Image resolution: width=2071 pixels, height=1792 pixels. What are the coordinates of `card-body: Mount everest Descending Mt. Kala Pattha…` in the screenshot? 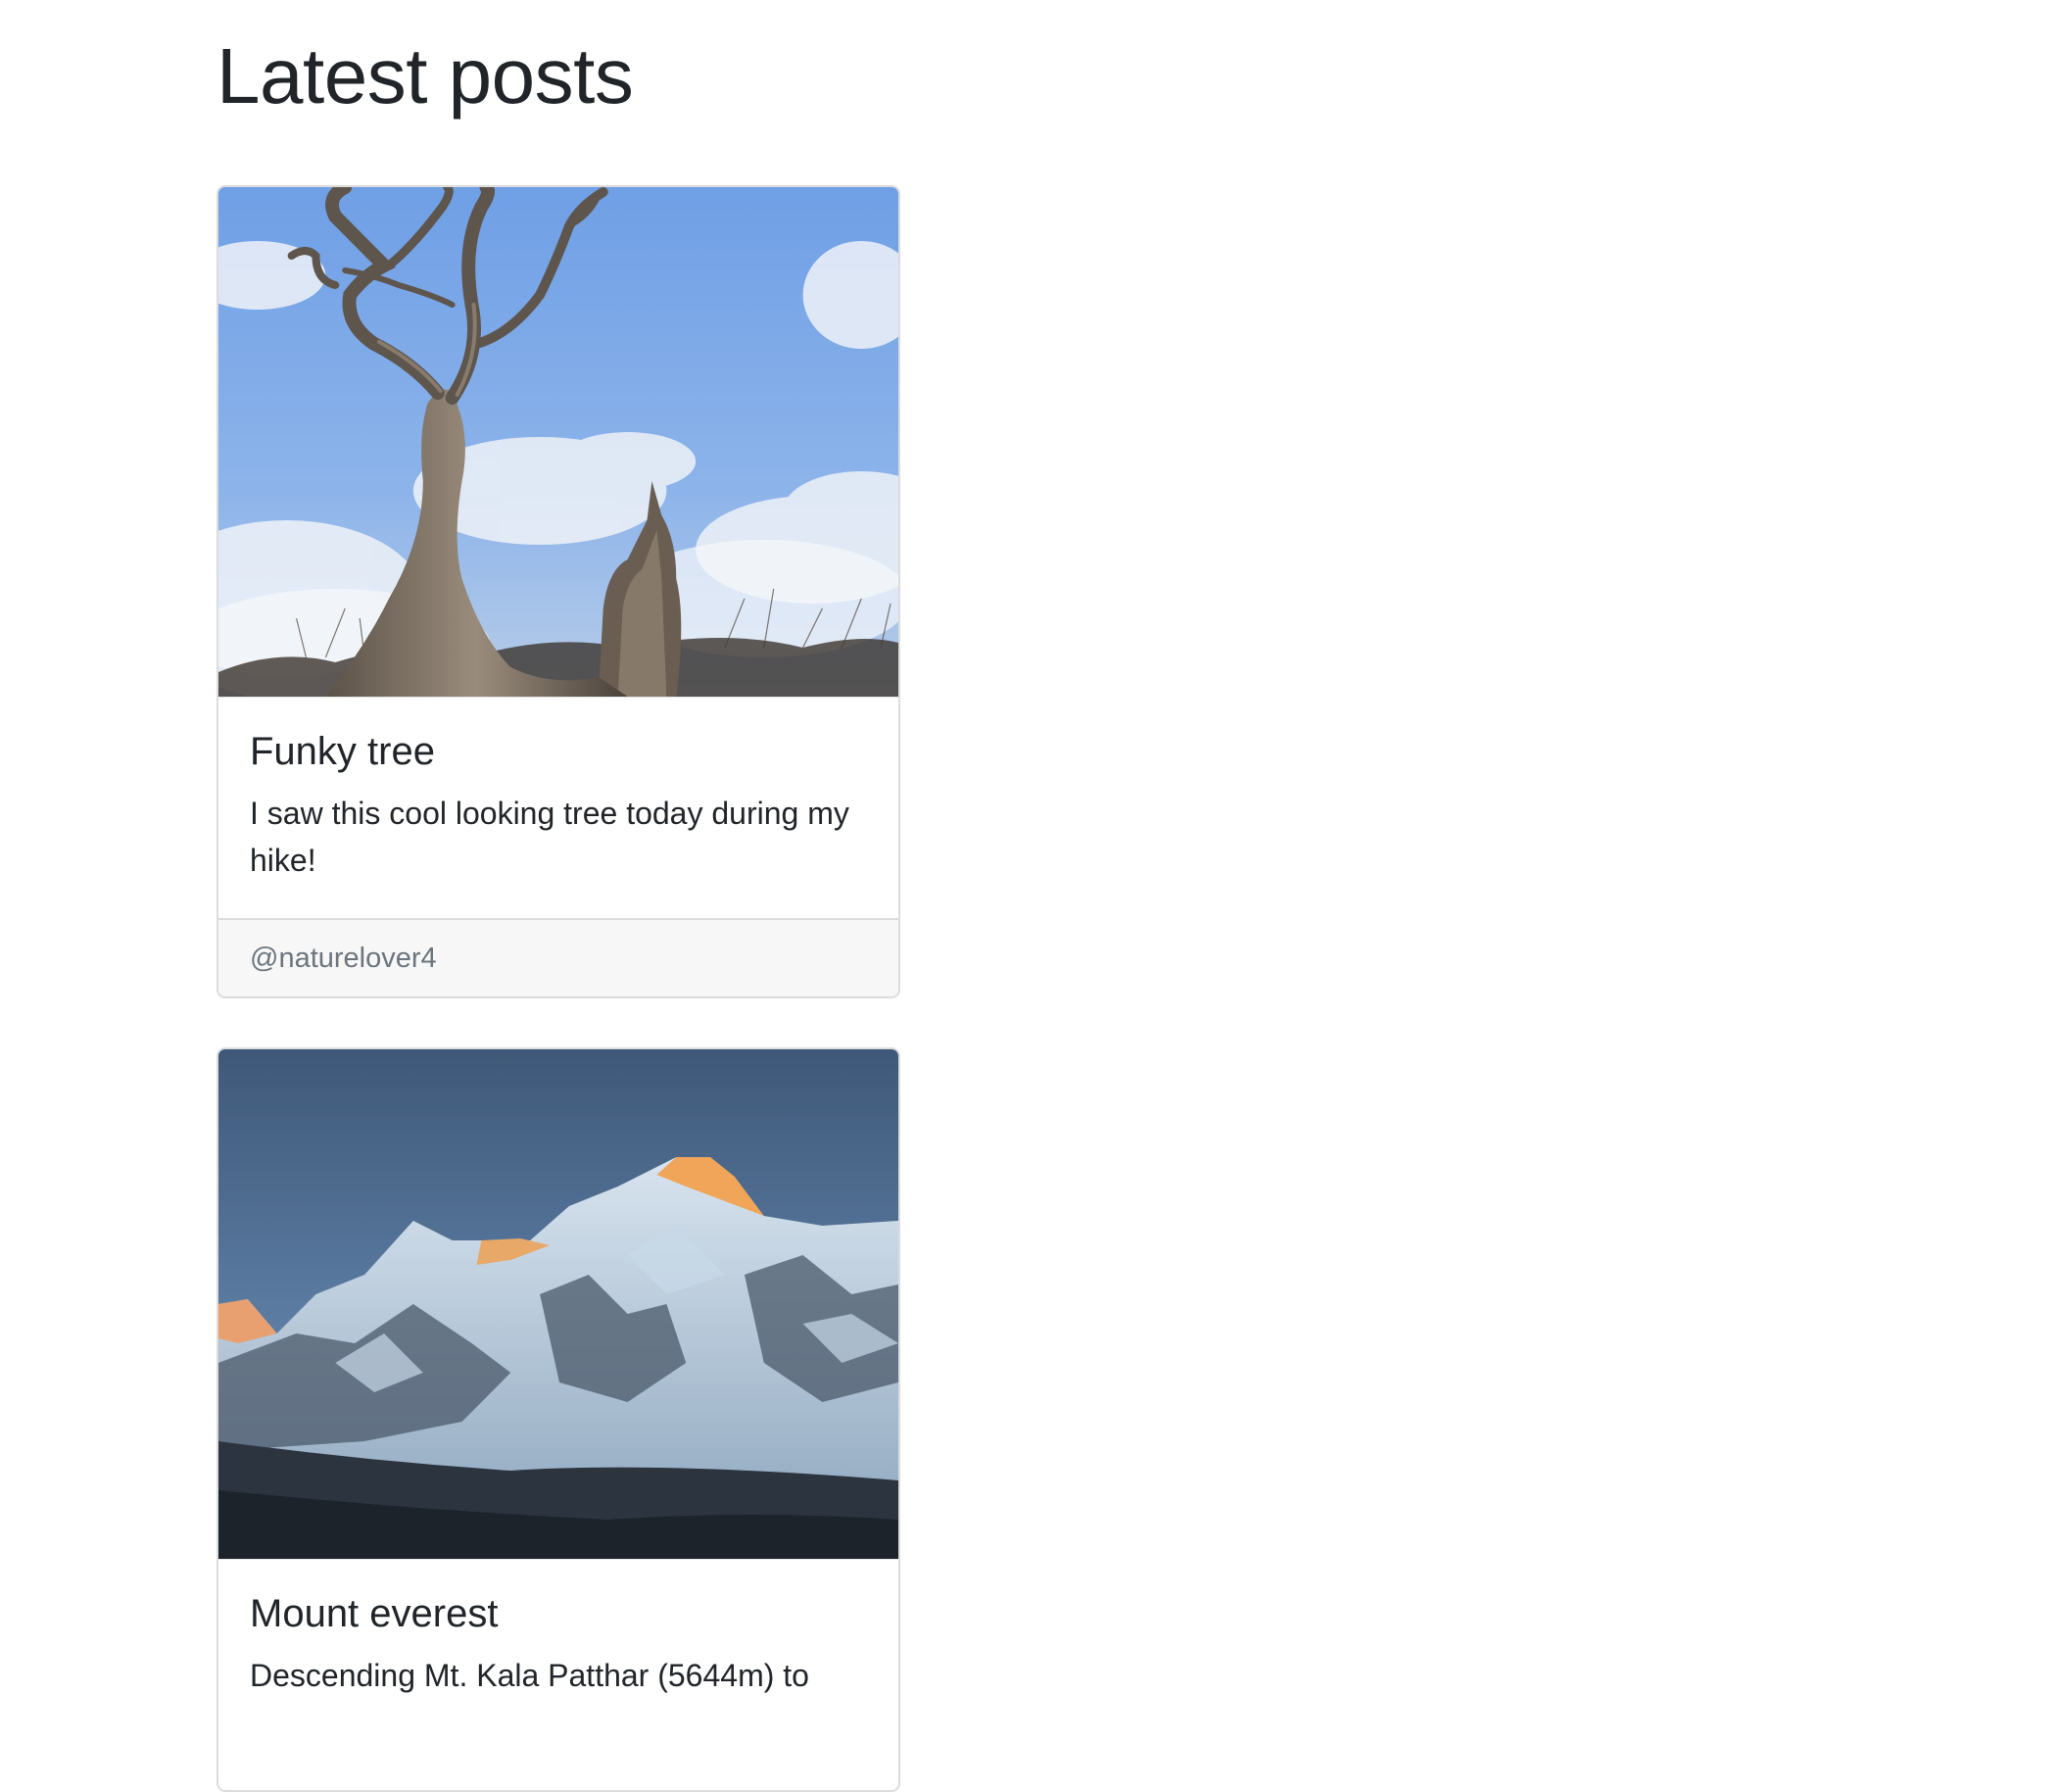 It's located at (558, 1644).